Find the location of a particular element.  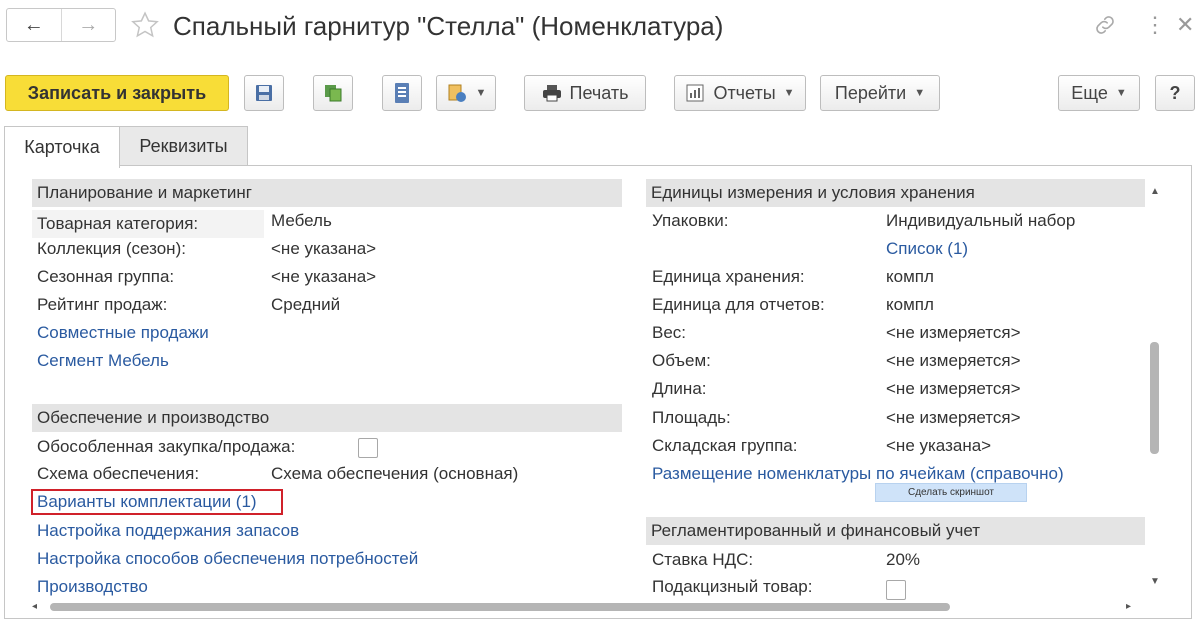

field-label-supply-scheme: Схема обеспечения: is located at coordinates (118, 473).